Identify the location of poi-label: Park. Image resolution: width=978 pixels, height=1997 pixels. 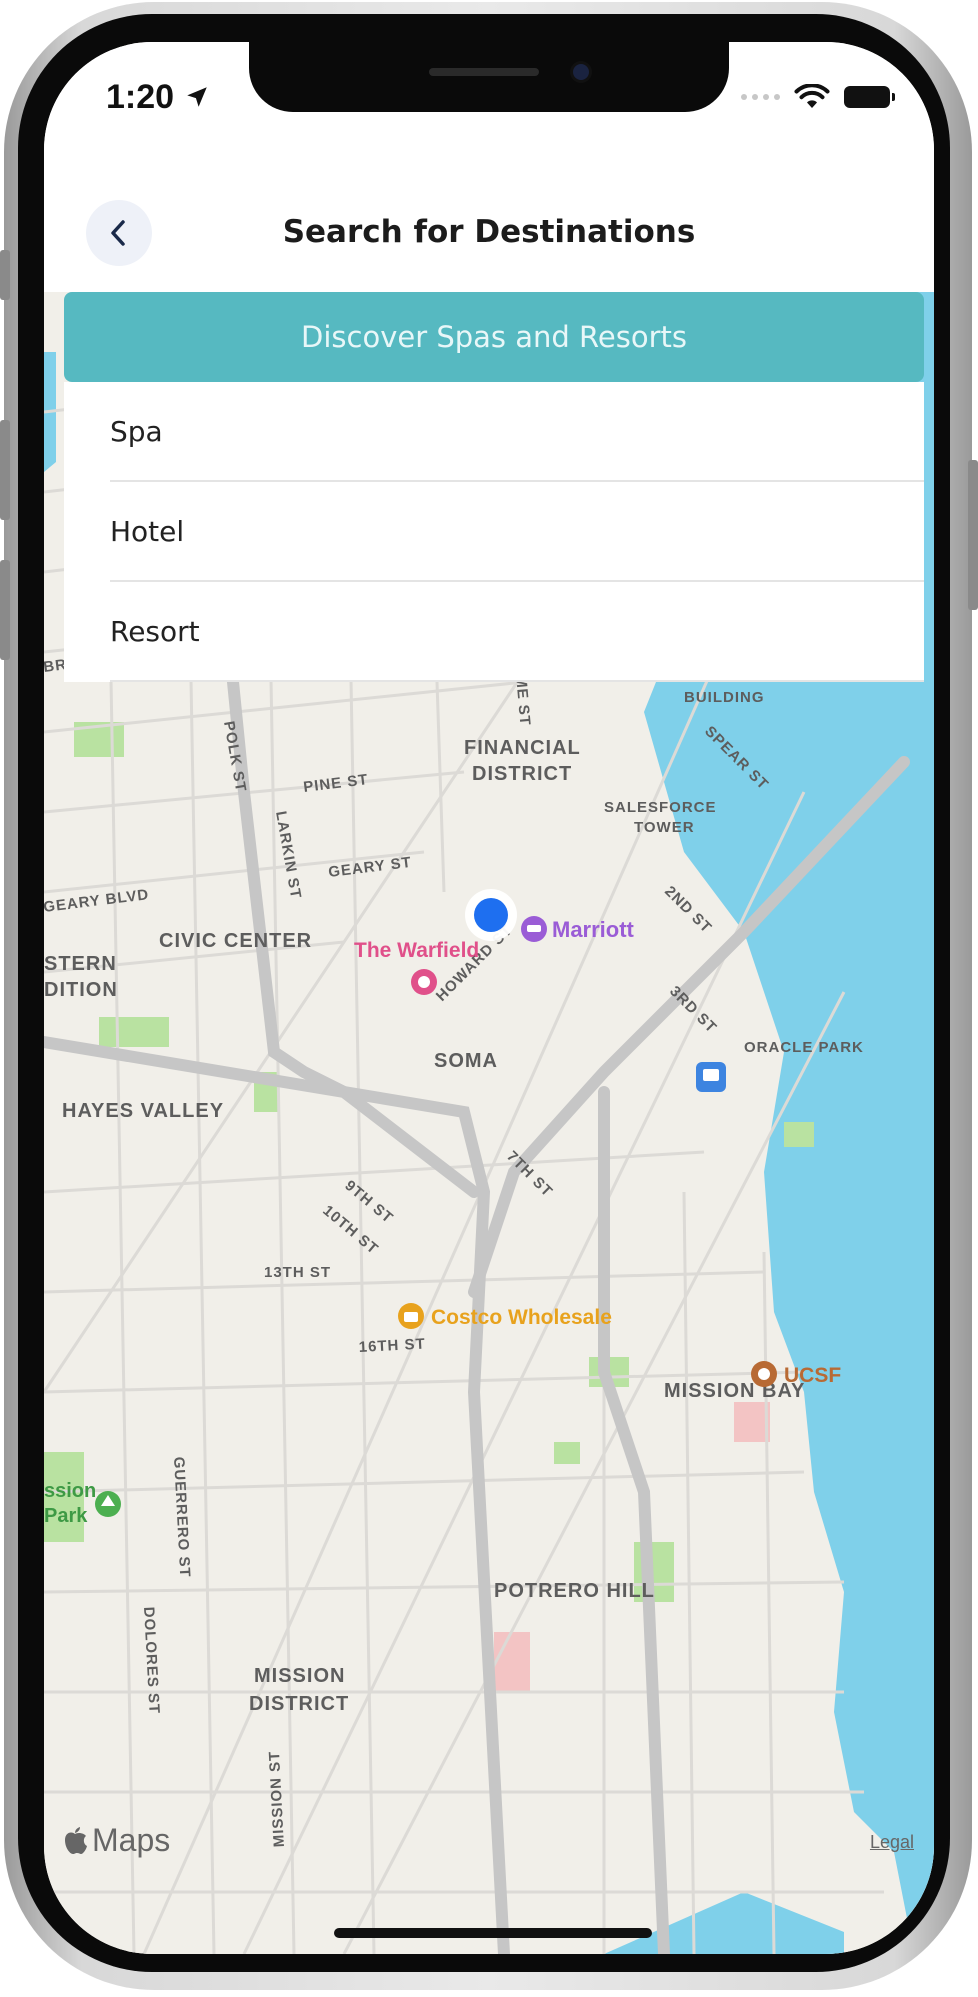
(66, 1516).